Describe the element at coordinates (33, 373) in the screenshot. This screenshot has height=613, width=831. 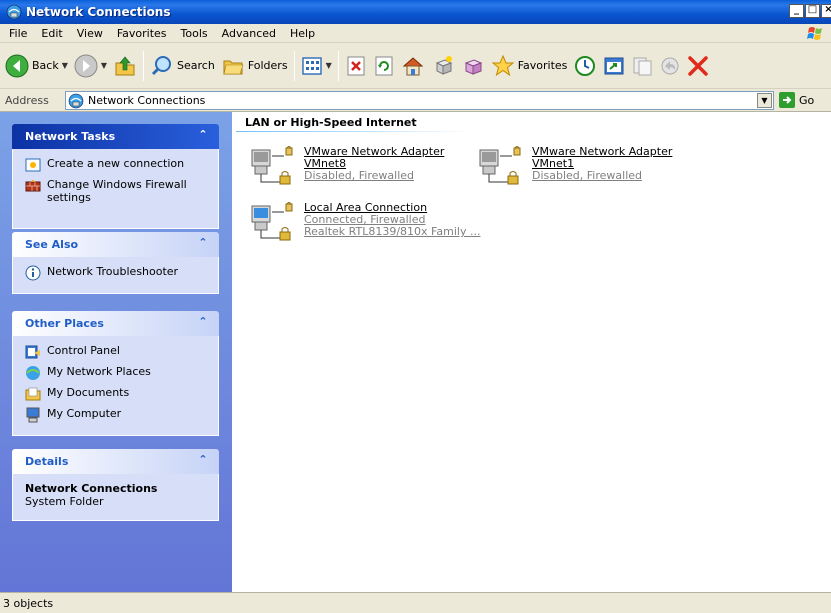
I see `network-places-icon` at that location.